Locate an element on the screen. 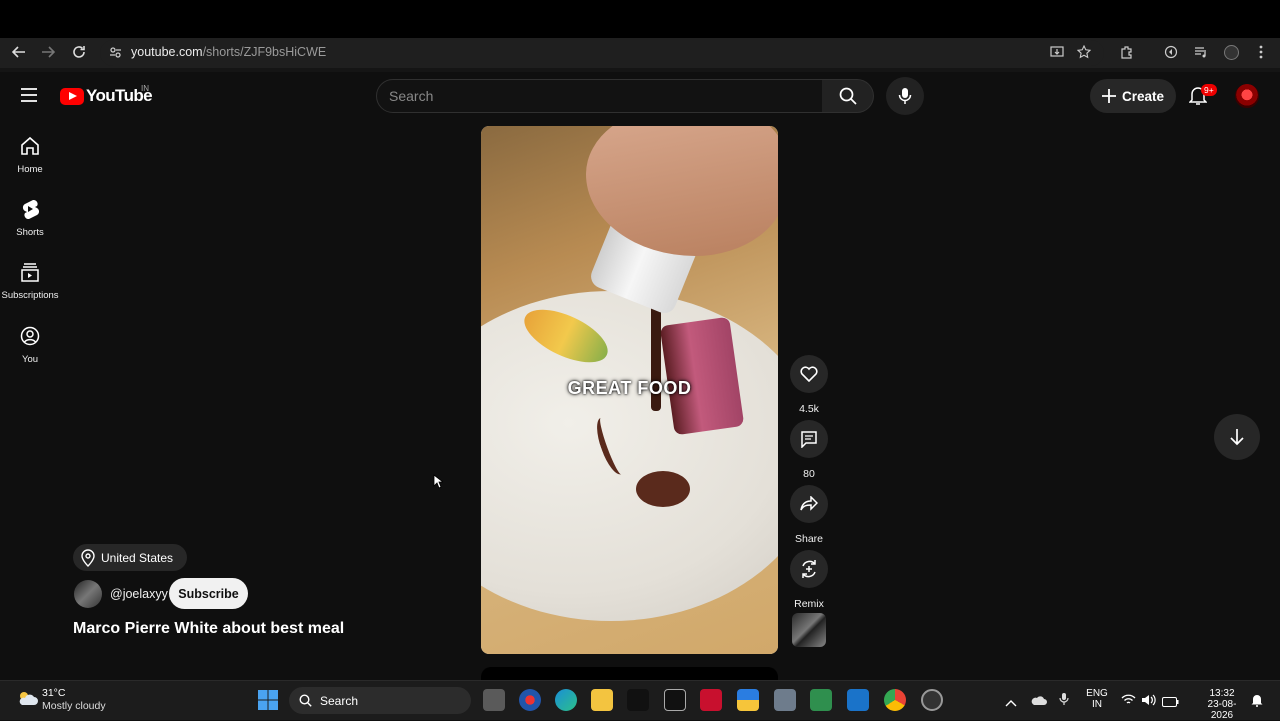  language-code: ENG is located at coordinates (1097, 693).